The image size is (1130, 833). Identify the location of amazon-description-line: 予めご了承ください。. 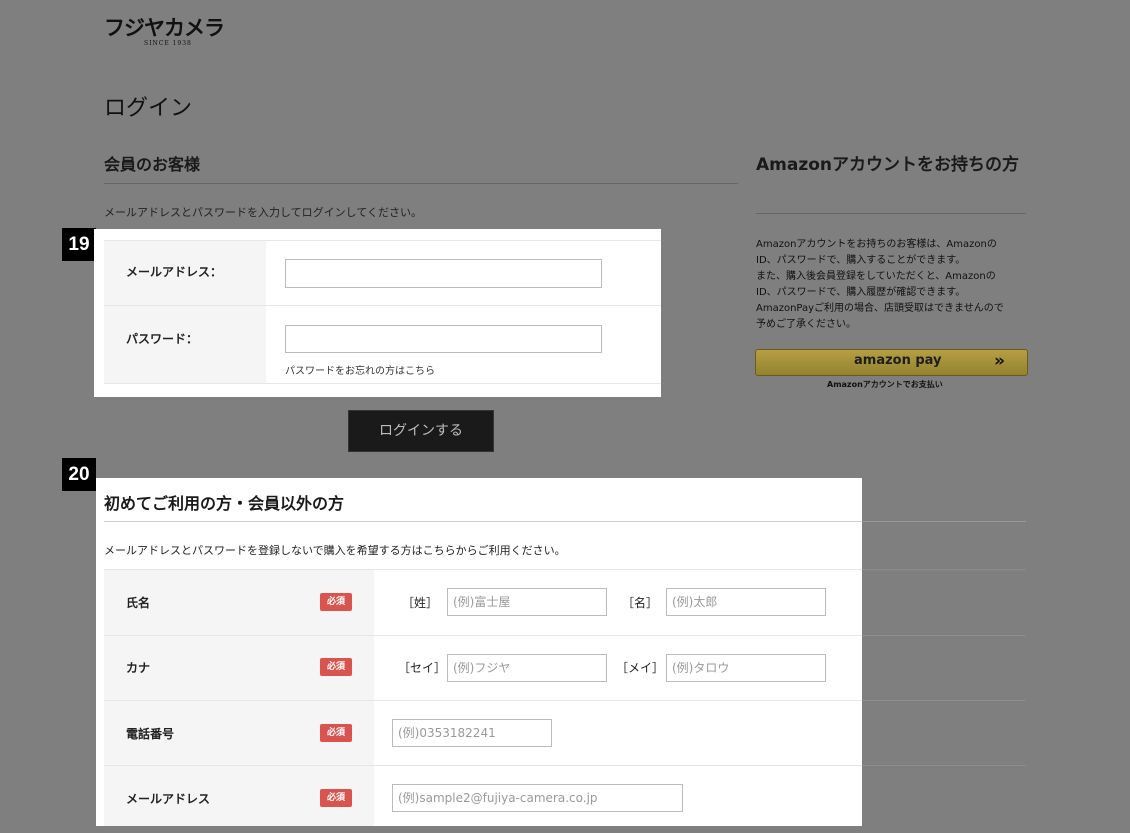
(806, 324).